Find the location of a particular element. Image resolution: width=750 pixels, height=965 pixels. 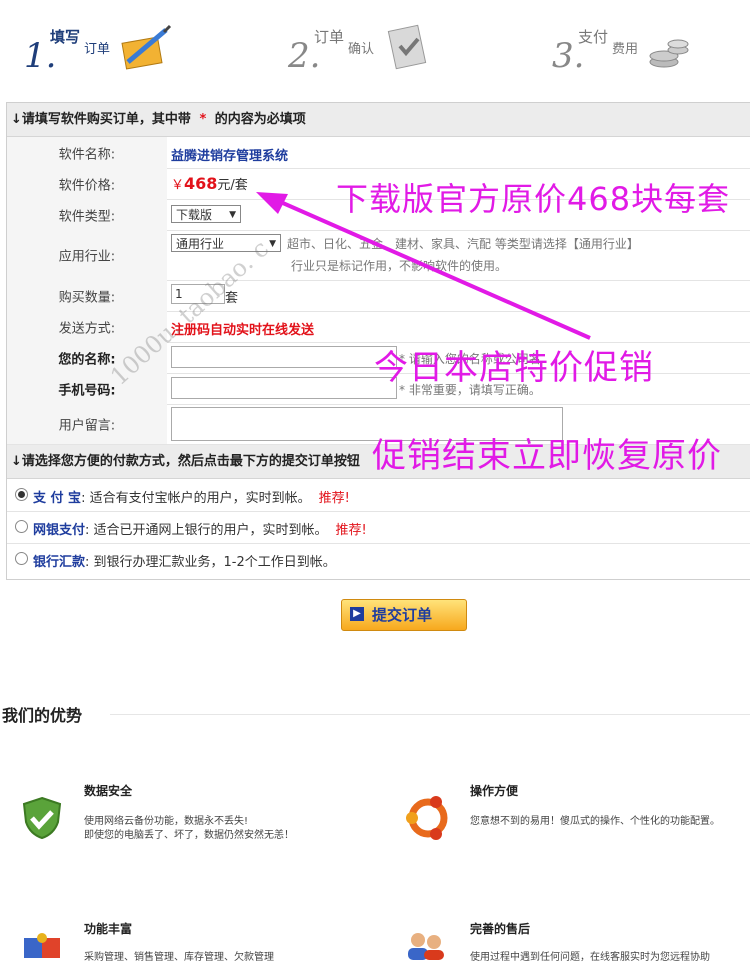

message-label: 用户留言: is located at coordinates (87, 426).